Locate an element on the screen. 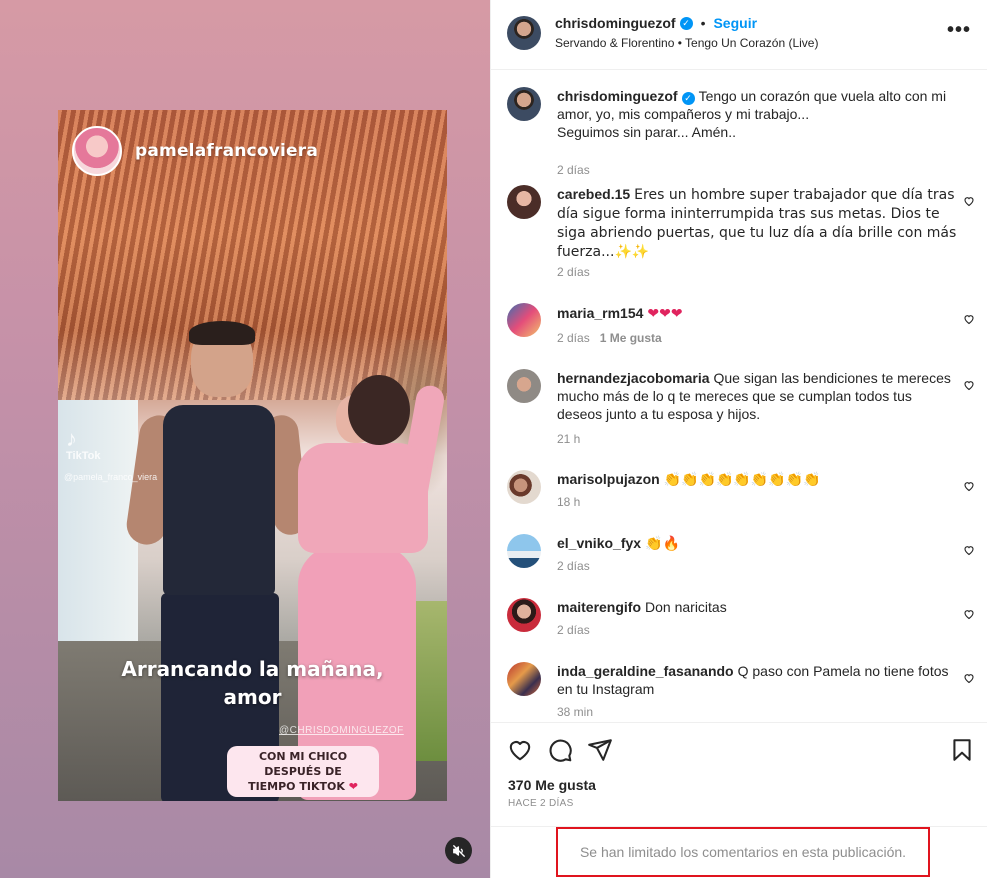 This screenshot has height=878, width=987. comment-username: maria_rm154 is located at coordinates (600, 313).